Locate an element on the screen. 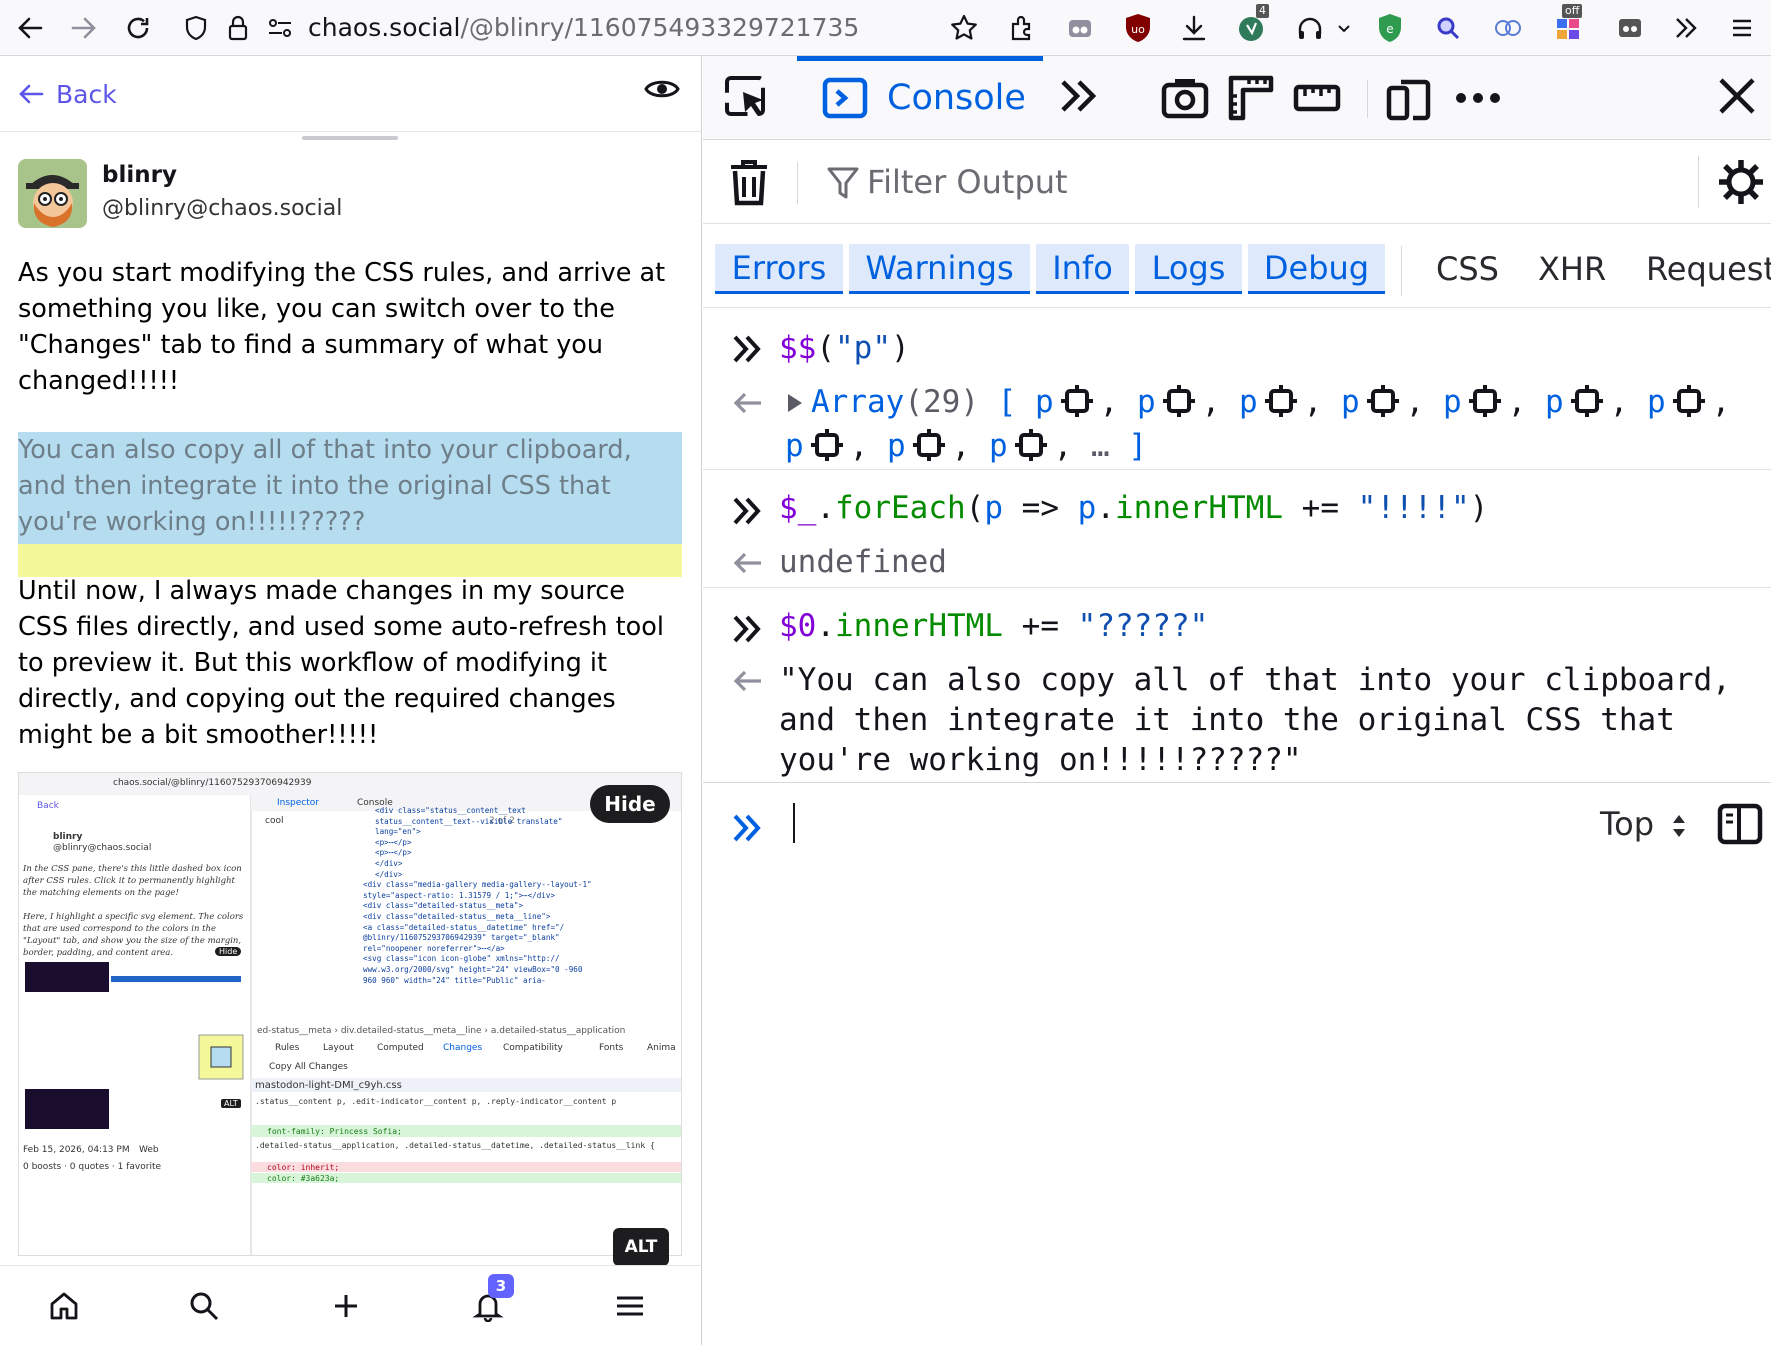 The image size is (1771, 1345). chevron-down-icon is located at coordinates (1344, 28).